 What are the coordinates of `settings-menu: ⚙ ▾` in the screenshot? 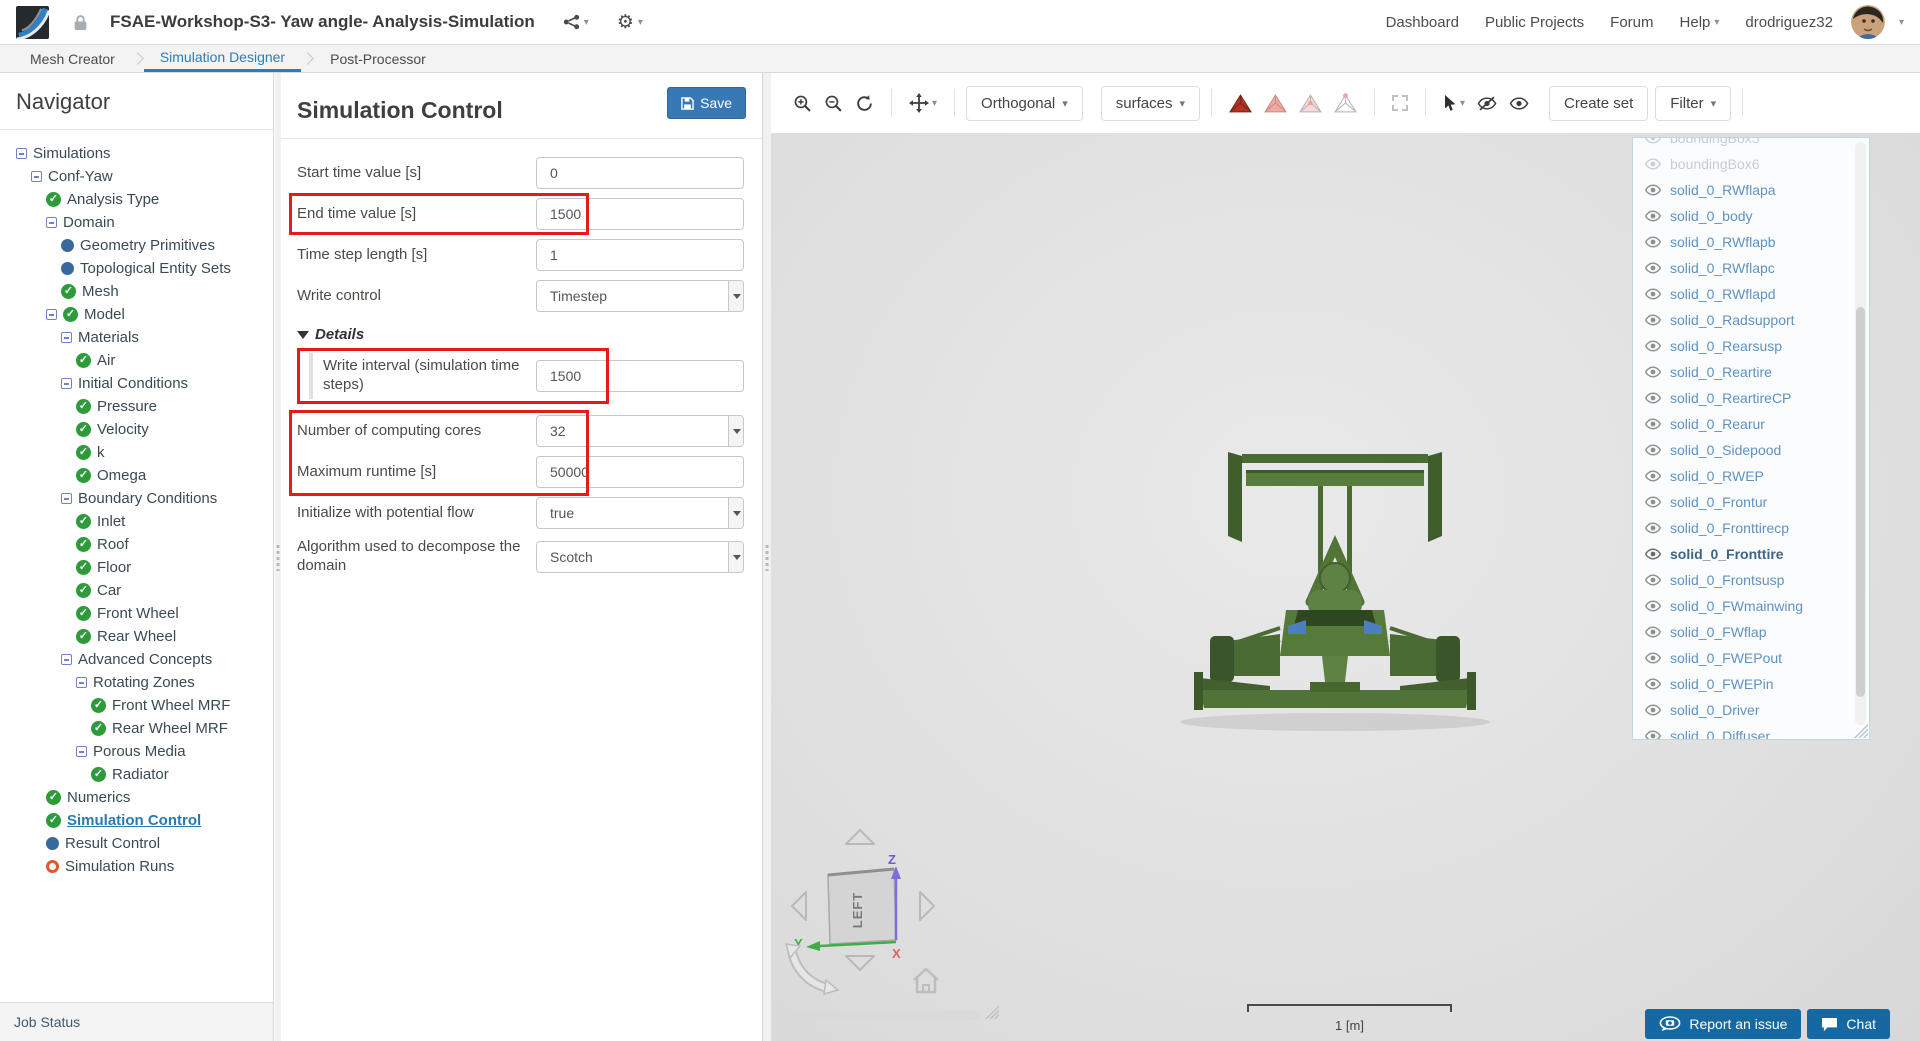 It's located at (630, 22).